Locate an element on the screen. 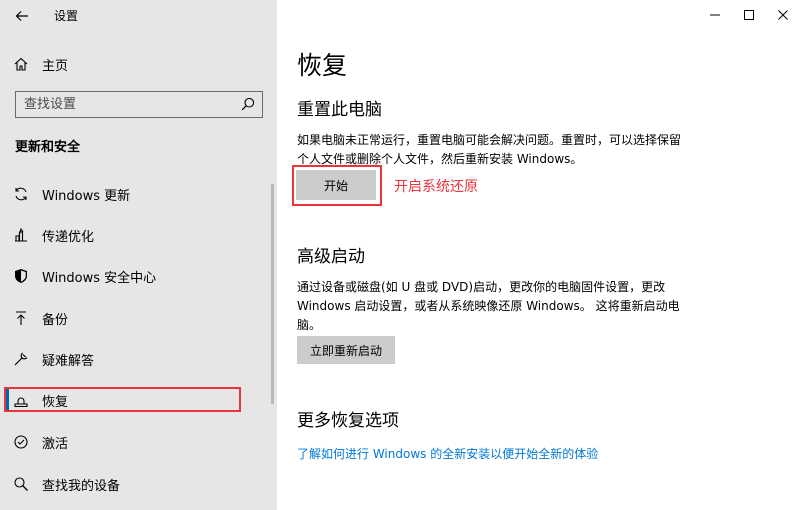  description-line: 如果电脑未正常运行，重置电脑可能会解决问题。重置时，可以选择保留 is located at coordinates (489, 140).